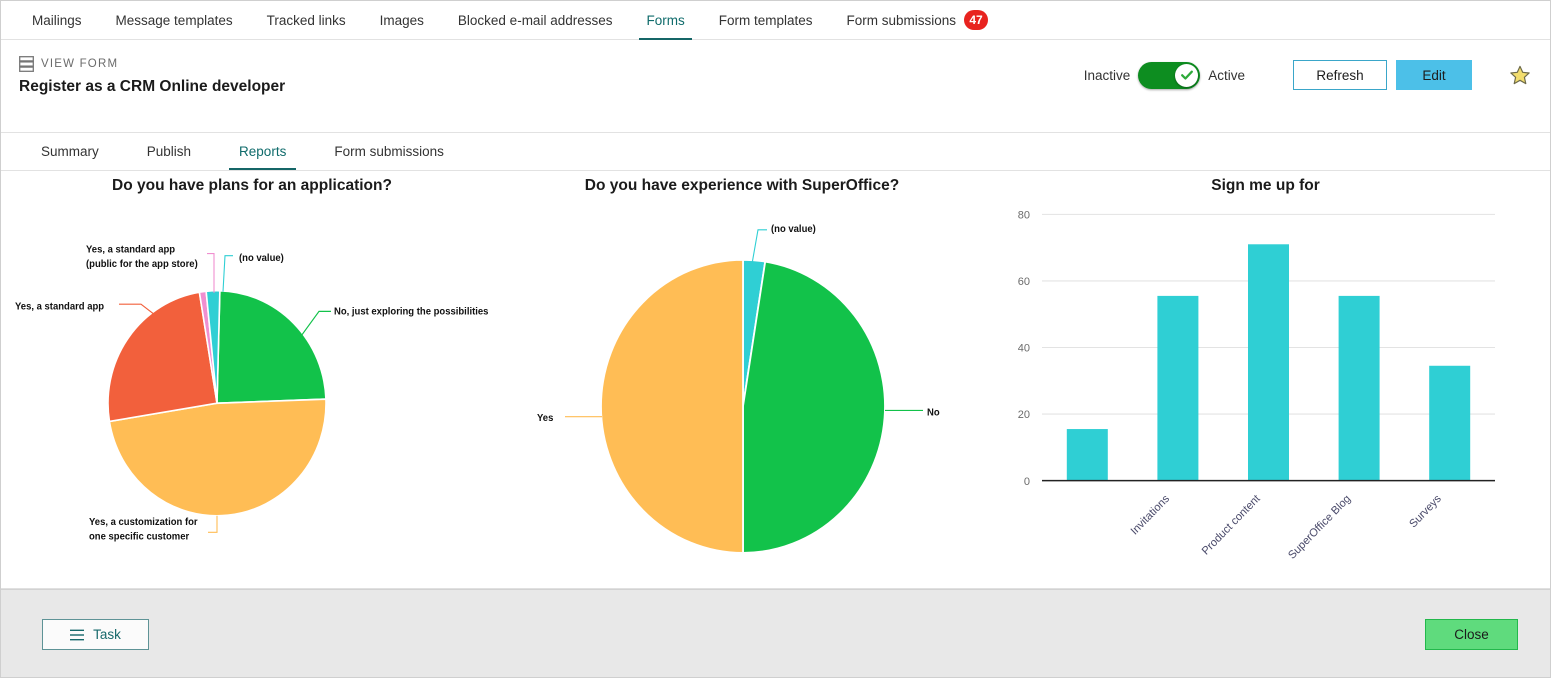 This screenshot has height=678, width=1551. I want to click on pie-2-slices, so click(743, 406).